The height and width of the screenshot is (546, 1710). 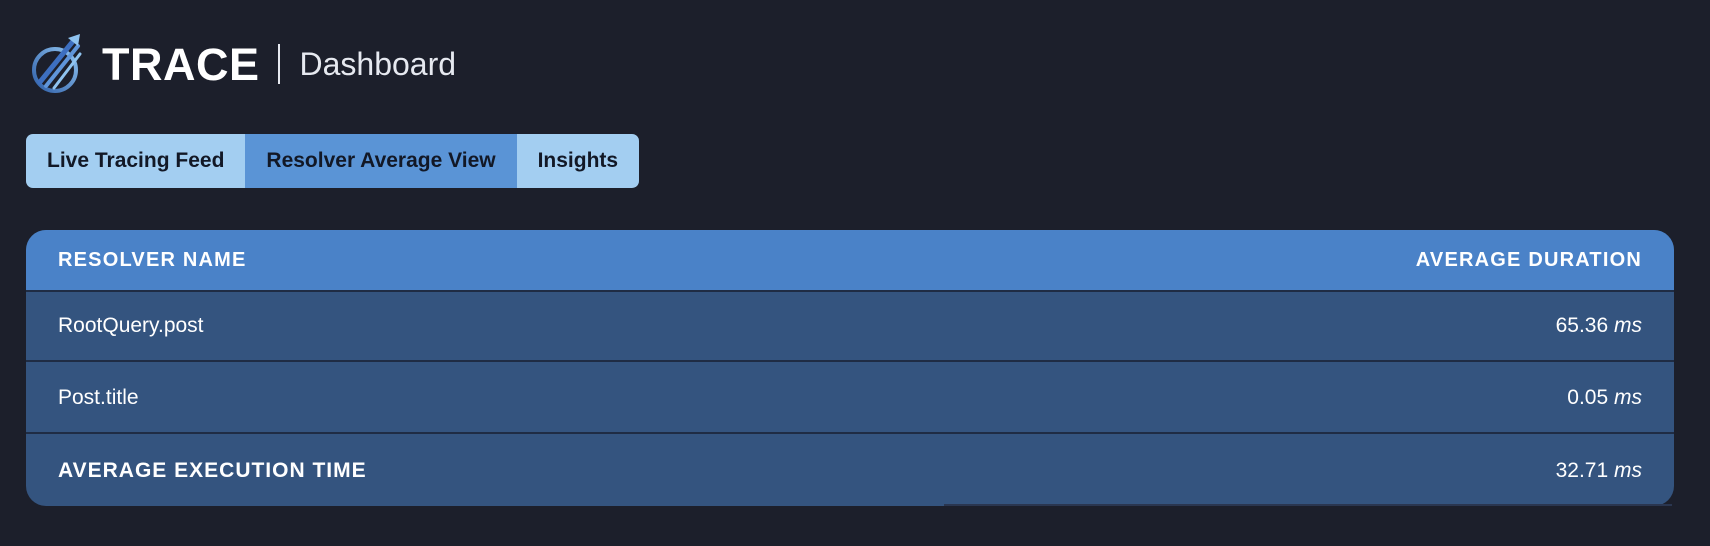 I want to click on resolver-name-cell: Post.title, so click(x=98, y=397).